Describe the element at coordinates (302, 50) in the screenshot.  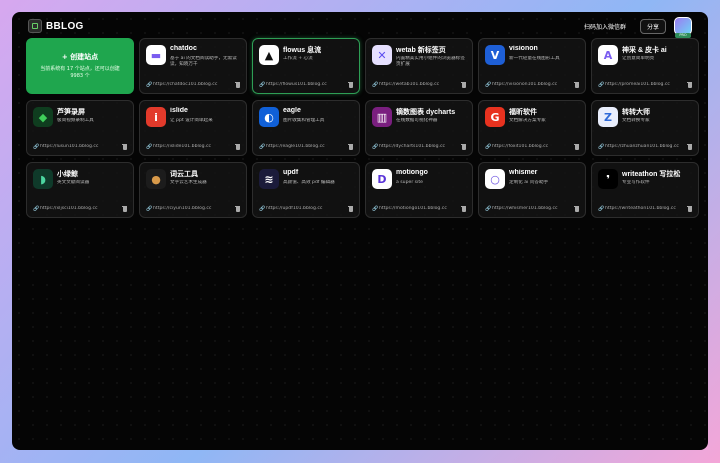
I see `site-title: flowus 息流` at that location.